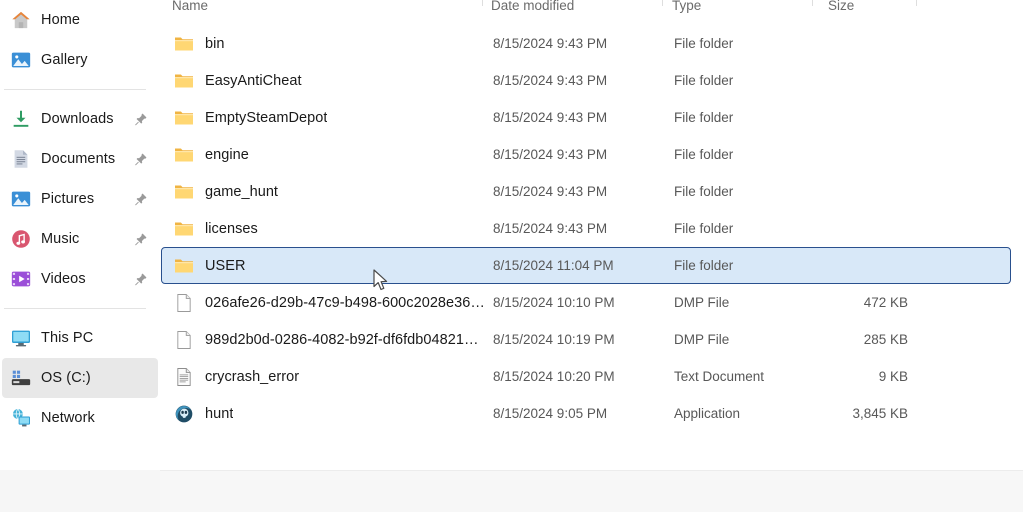 This screenshot has height=512, width=1023. I want to click on videos-icon, so click(21, 279).